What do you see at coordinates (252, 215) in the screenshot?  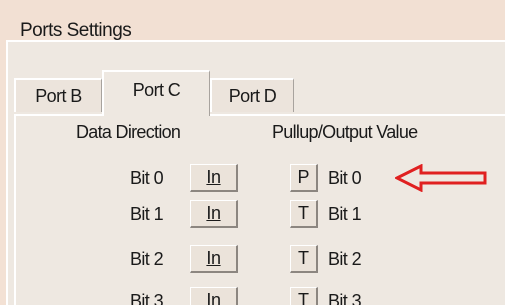 I see `bit-row-1: Bit 1 In T Bit 1` at bounding box center [252, 215].